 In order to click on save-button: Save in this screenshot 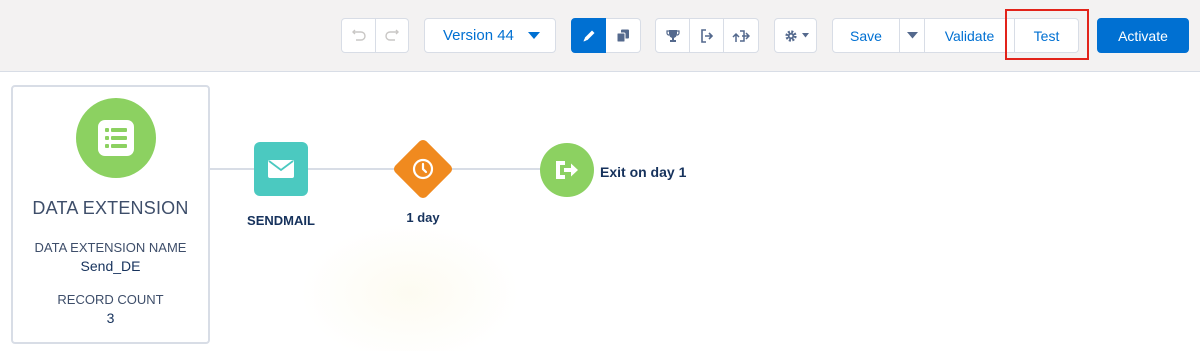, I will do `click(866, 35)`.